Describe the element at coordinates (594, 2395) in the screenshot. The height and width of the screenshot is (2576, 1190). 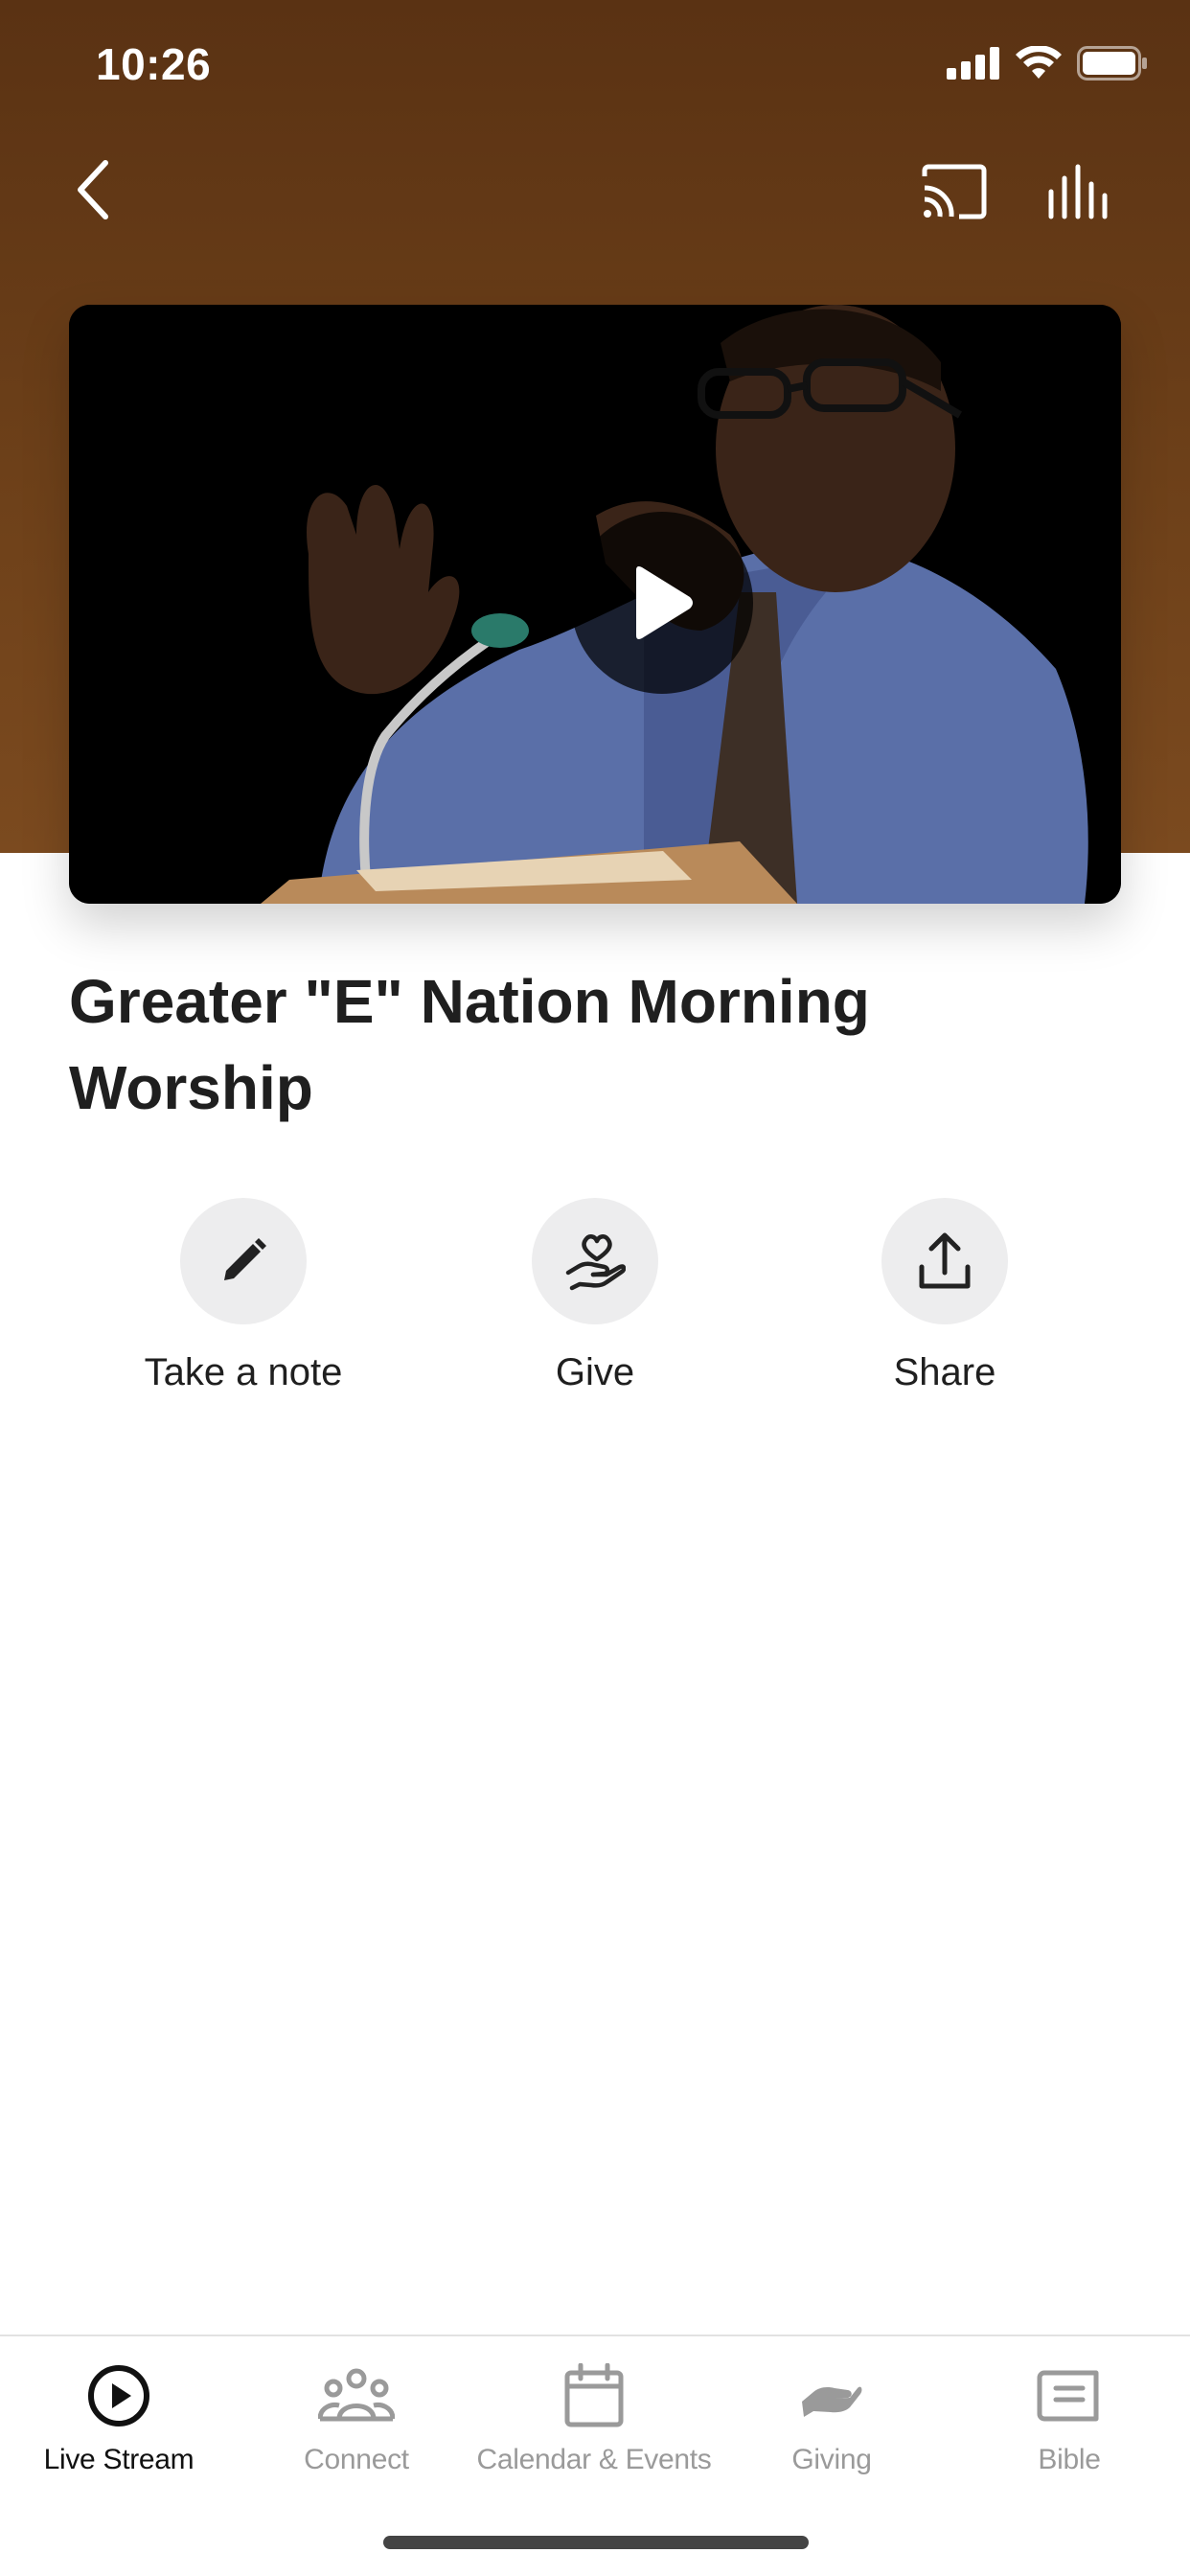
I see `calendar-icon` at that location.